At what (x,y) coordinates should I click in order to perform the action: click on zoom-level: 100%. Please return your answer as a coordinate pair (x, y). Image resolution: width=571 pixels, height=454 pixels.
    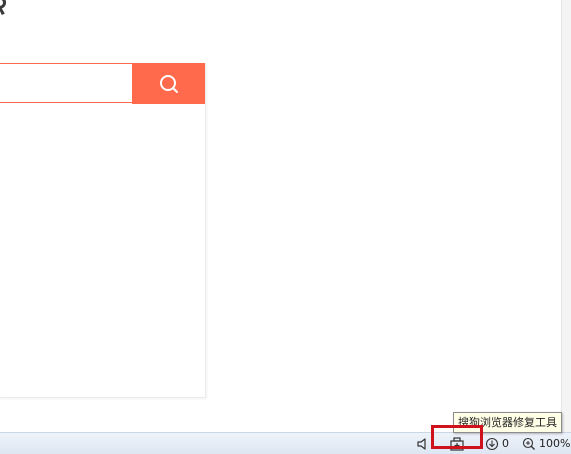
    Looking at the image, I should click on (555, 443).